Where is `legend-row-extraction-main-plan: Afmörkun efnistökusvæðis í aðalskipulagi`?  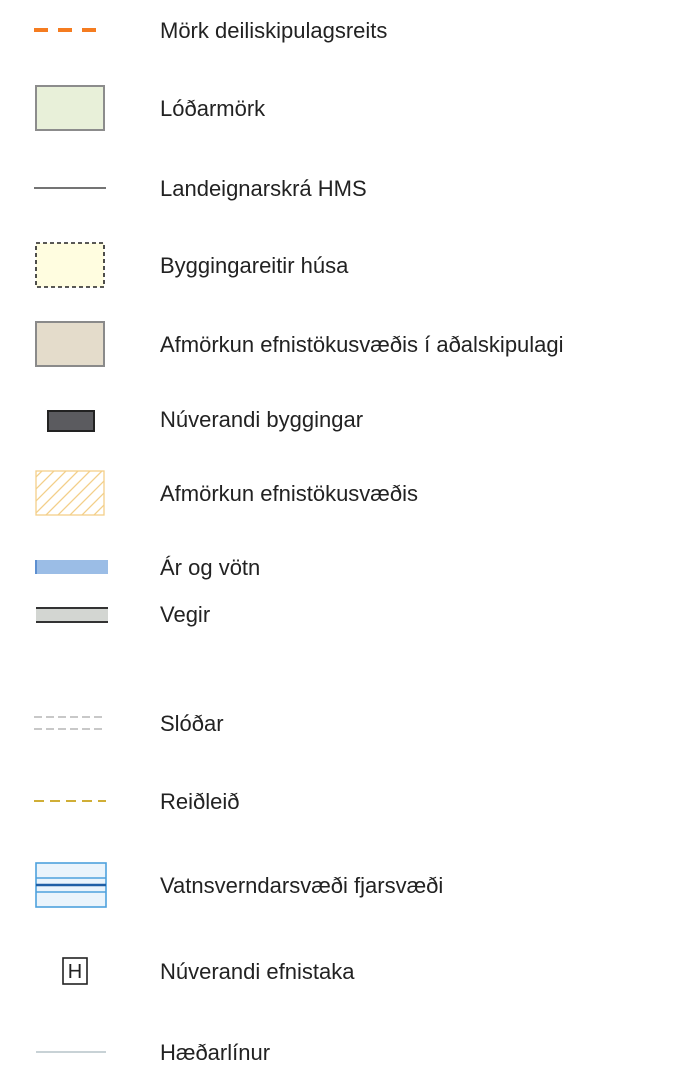 legend-row-extraction-main-plan: Afmörkun efnistökusvæðis í aðalskipulagi is located at coordinates (342, 344).